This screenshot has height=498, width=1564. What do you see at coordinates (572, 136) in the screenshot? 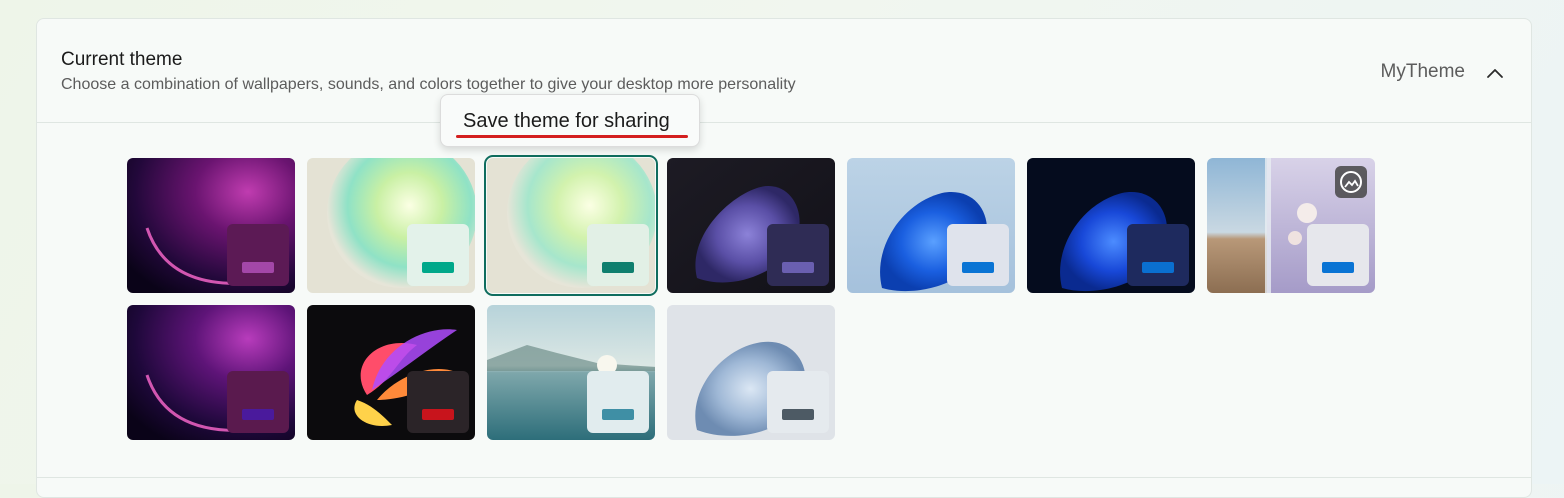
I see `annotation-underline` at bounding box center [572, 136].